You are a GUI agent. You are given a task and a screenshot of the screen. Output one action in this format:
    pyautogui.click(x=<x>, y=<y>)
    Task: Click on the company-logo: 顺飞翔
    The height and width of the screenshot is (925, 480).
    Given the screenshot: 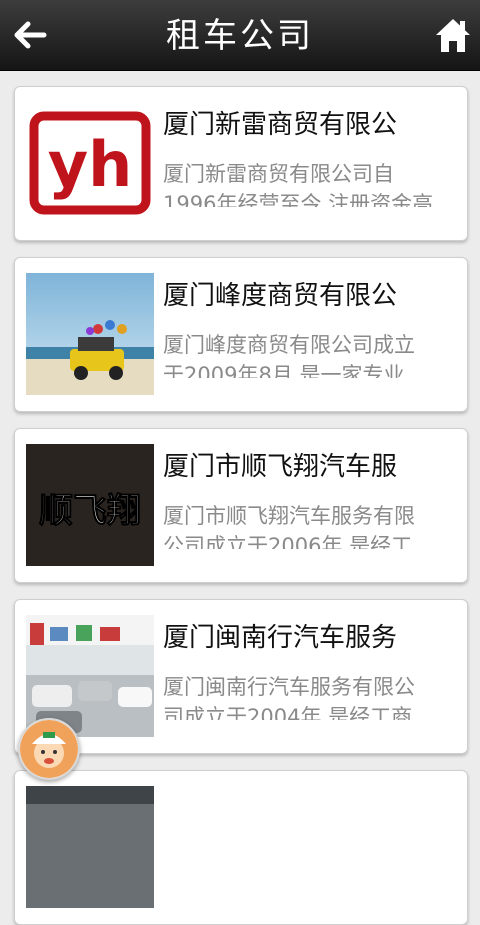 What is the action you would take?
    pyautogui.click(x=90, y=505)
    